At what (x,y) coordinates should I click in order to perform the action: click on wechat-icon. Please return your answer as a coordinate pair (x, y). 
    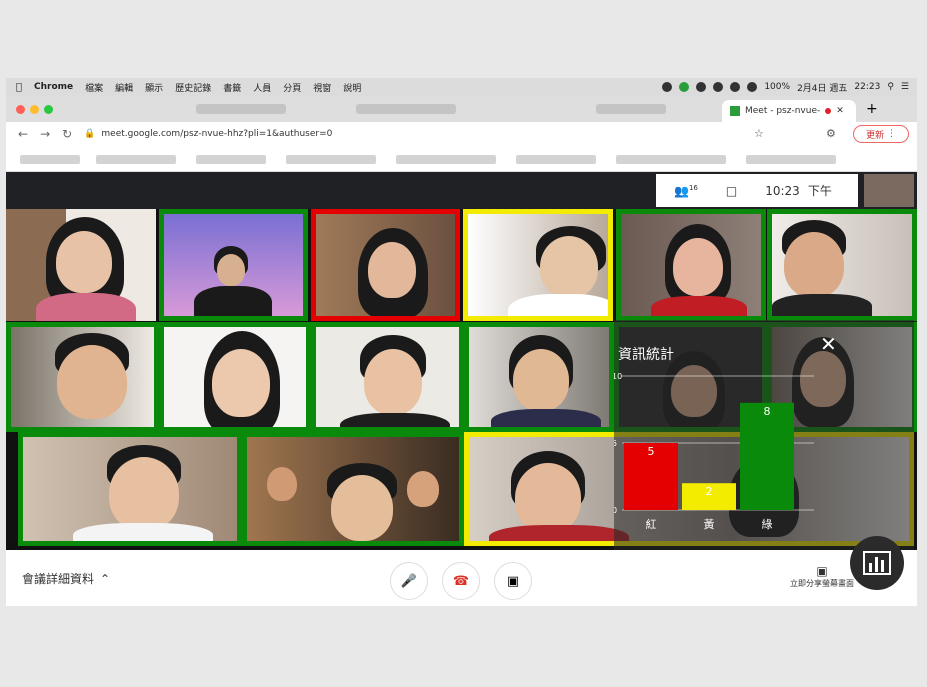
    Looking at the image, I should click on (701, 87).